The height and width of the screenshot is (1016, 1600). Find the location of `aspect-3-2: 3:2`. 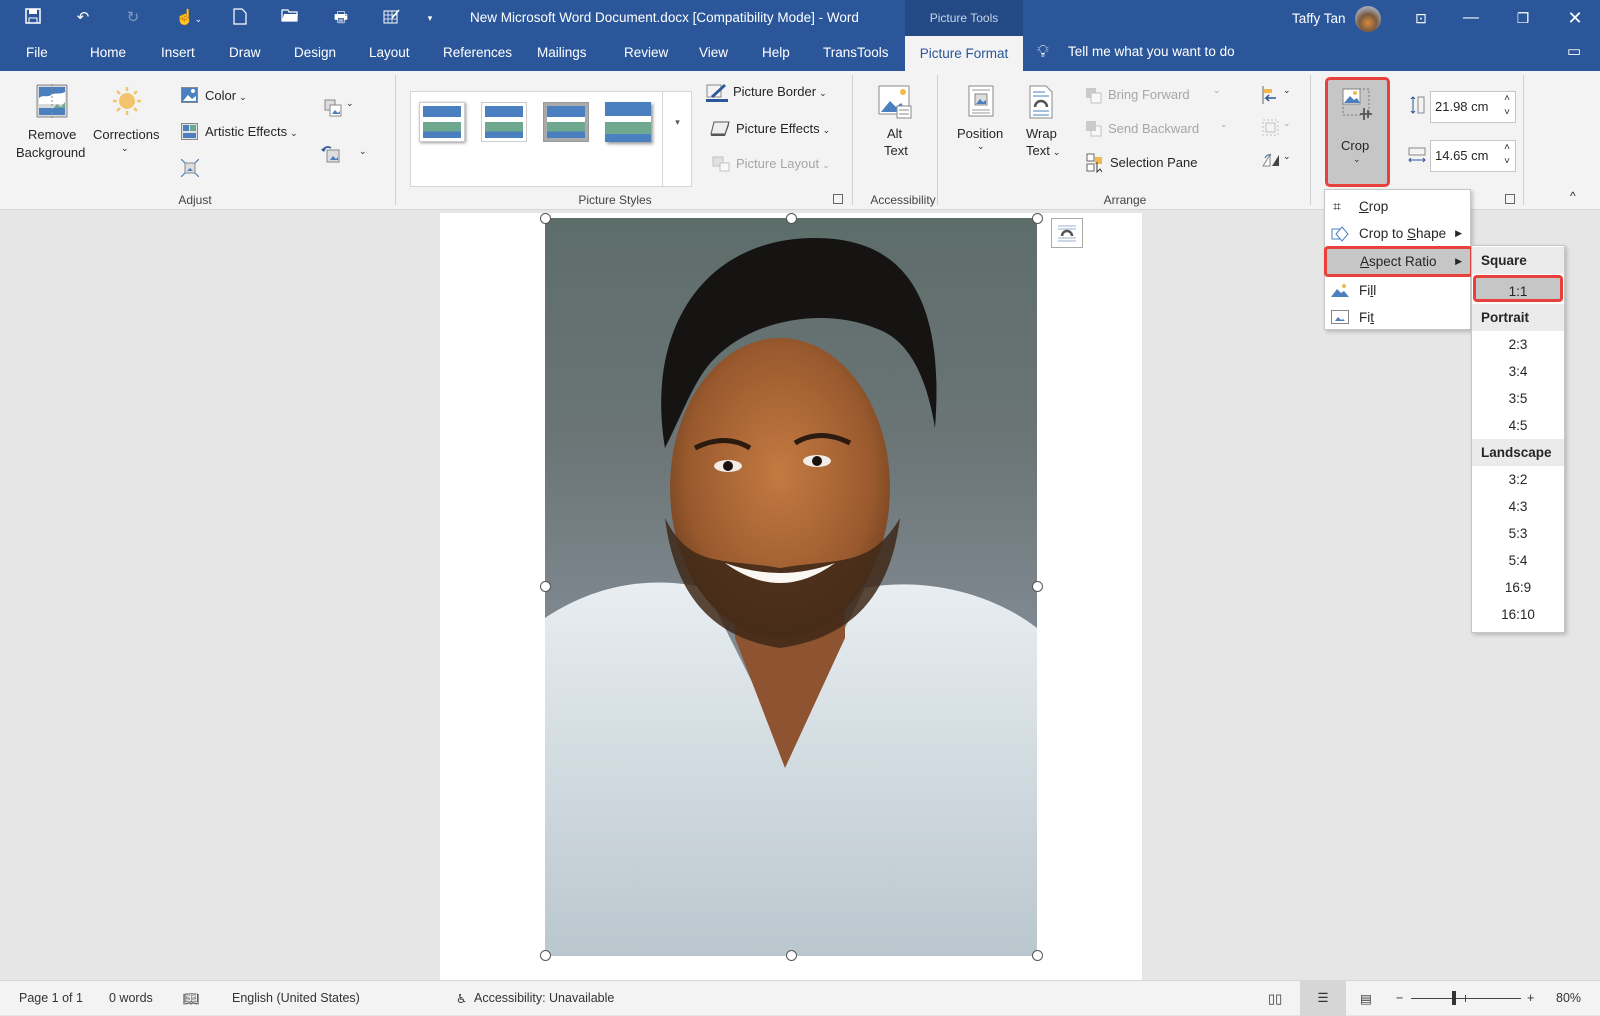

aspect-3-2: 3:2 is located at coordinates (1518, 479).